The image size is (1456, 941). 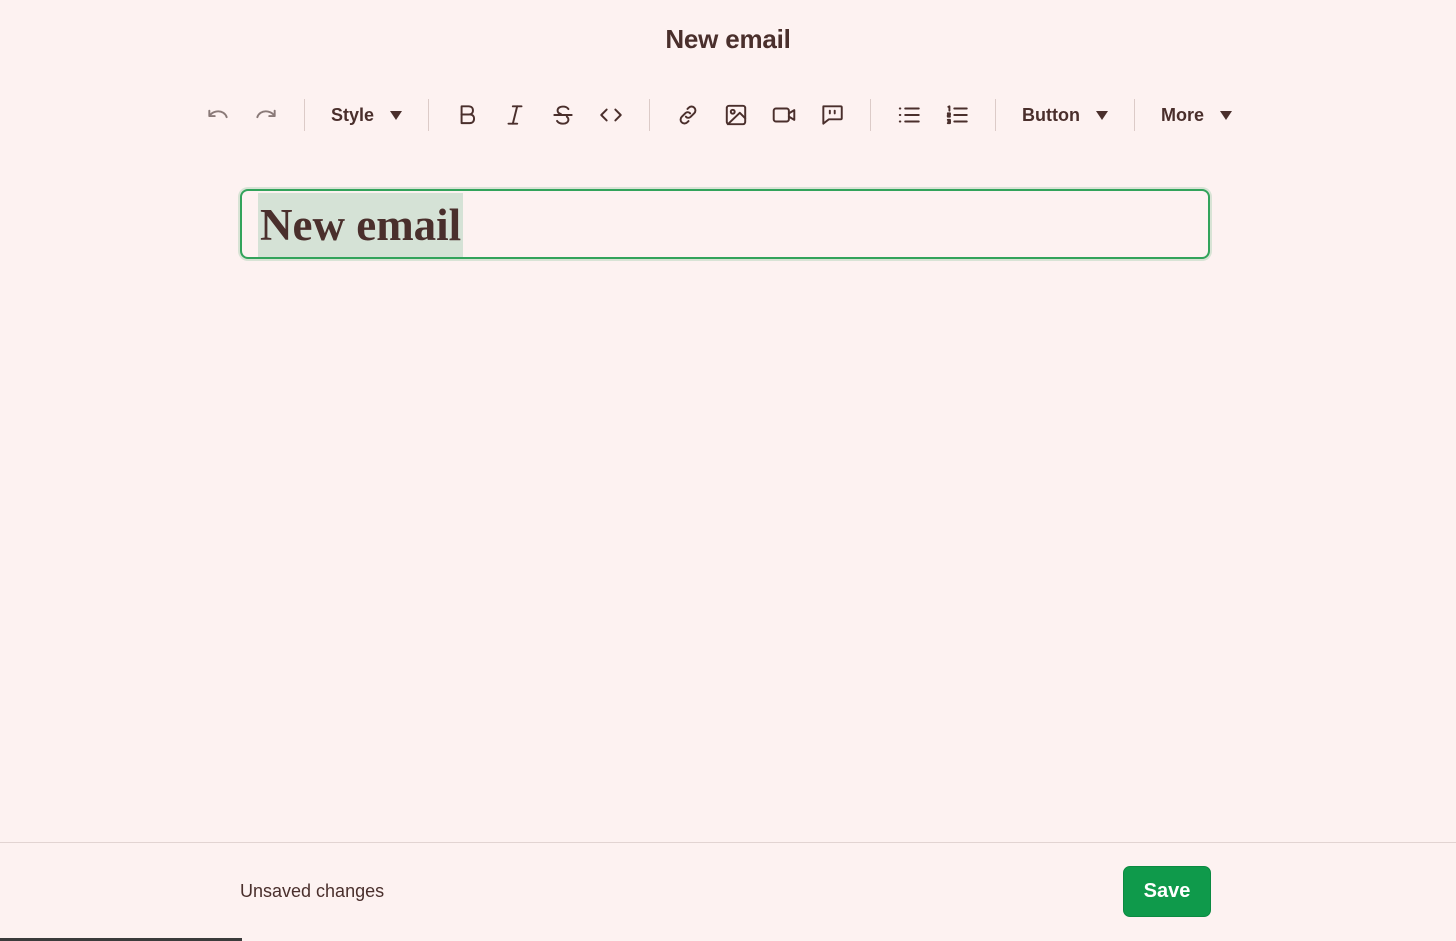 I want to click on footer-divider, so click(x=728, y=842).